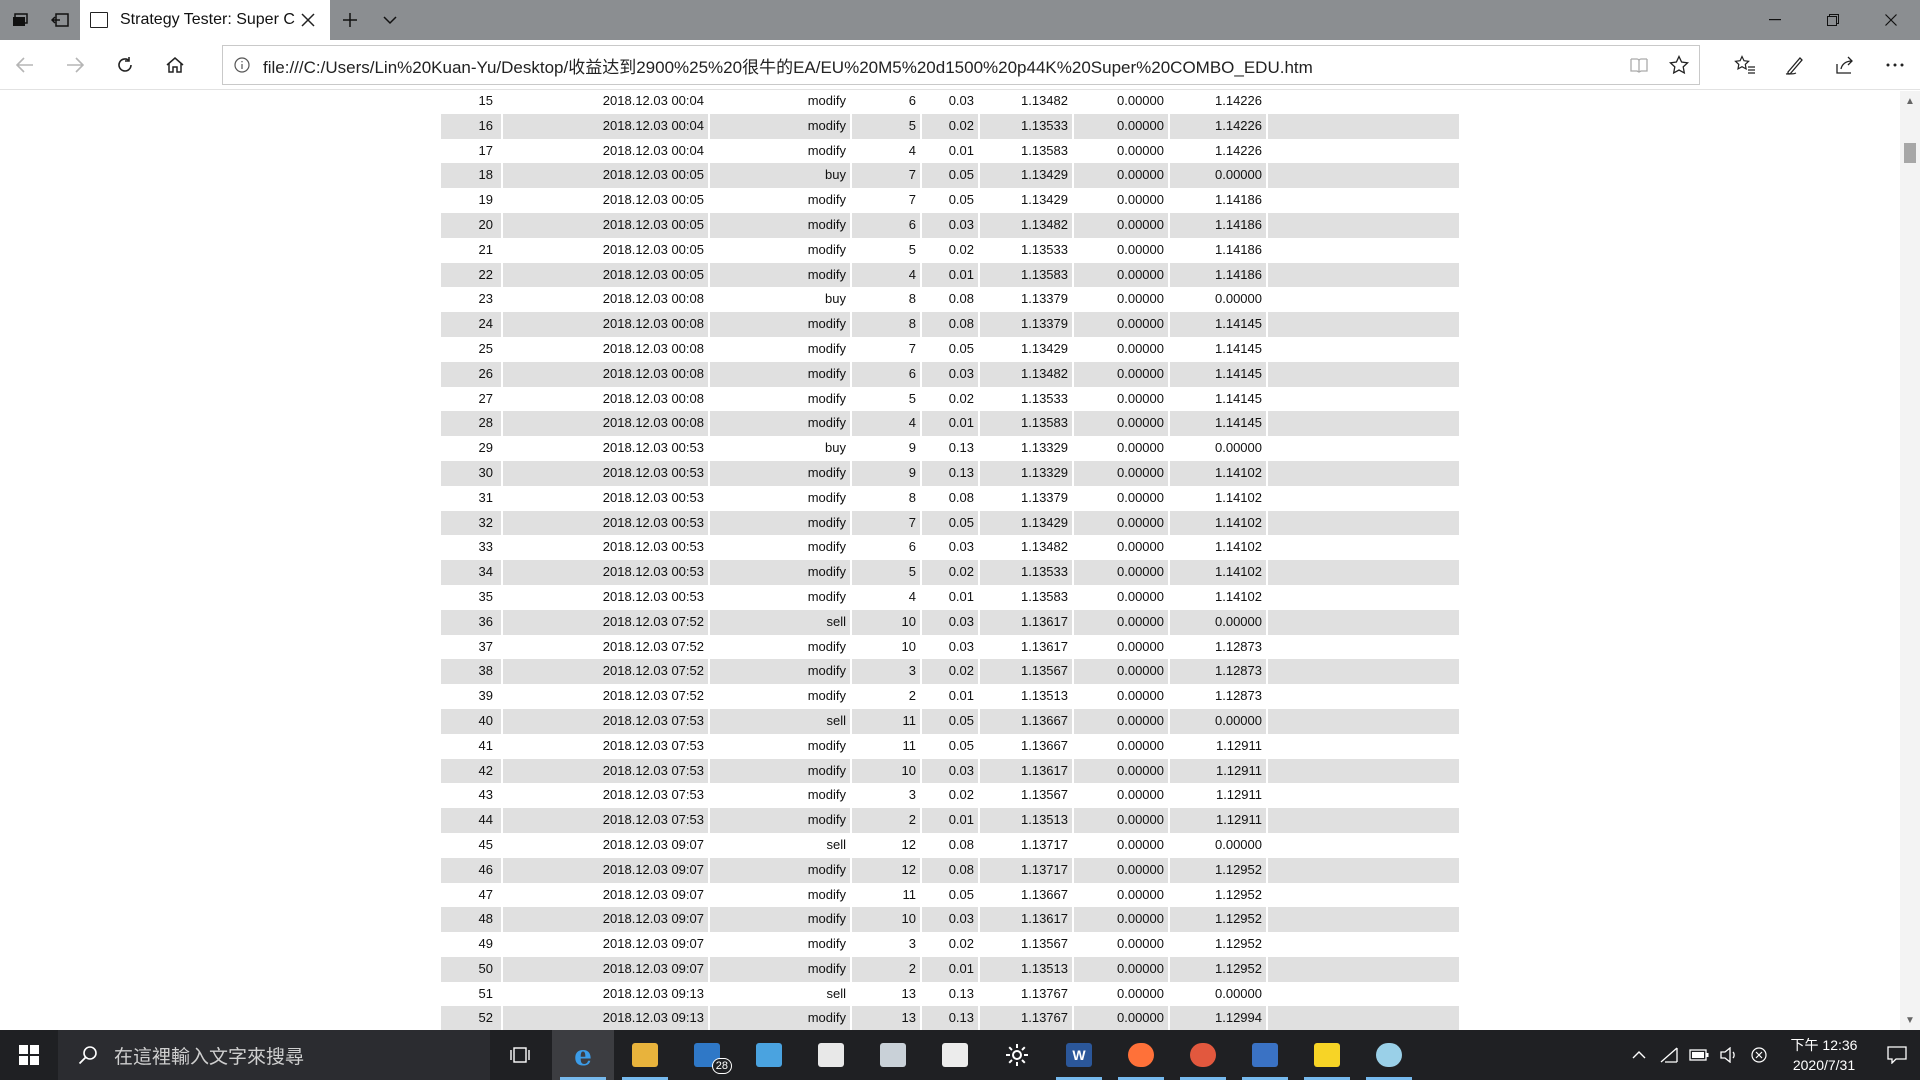 The height and width of the screenshot is (1080, 1920). Describe the element at coordinates (75, 65) in the screenshot. I see `forward-arrow-icon` at that location.